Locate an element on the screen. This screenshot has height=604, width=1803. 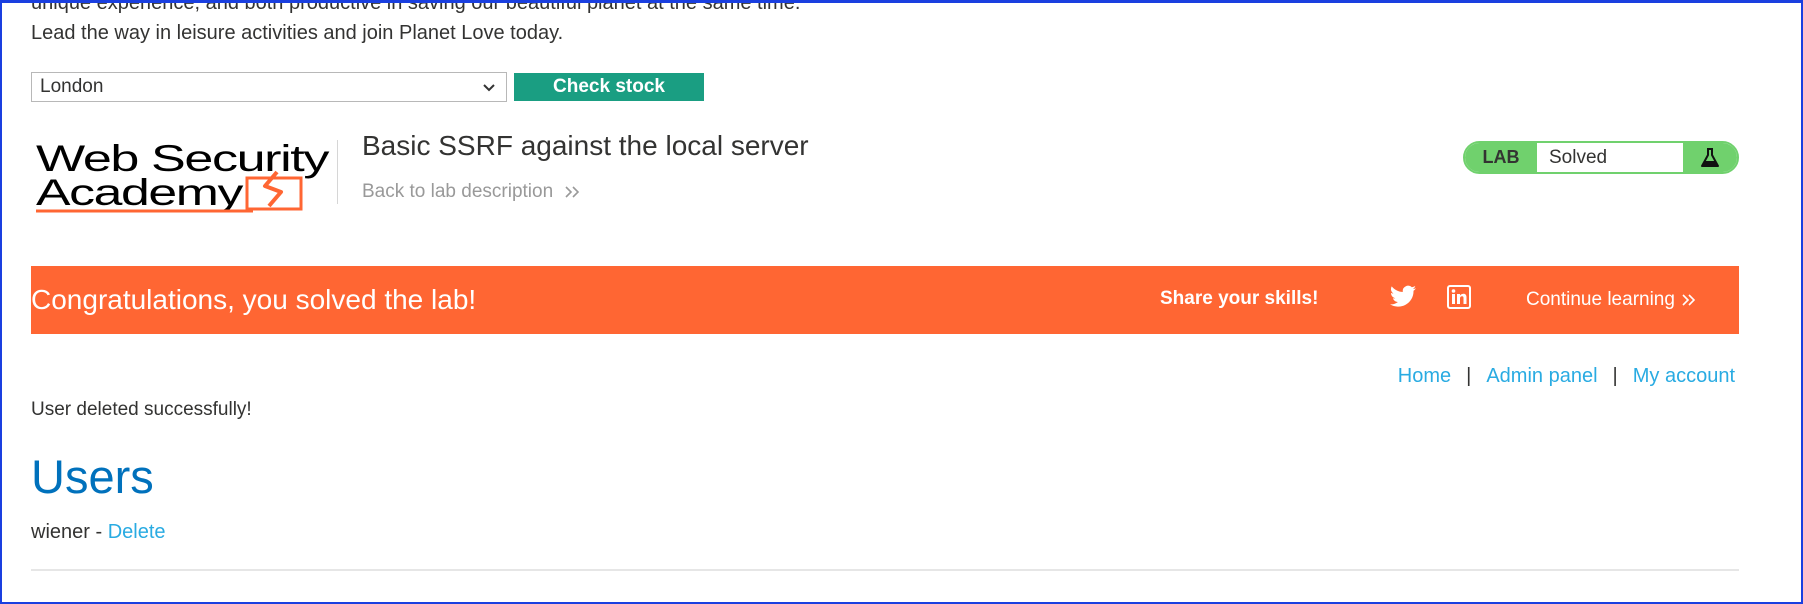
badge-status-text: Solved is located at coordinates (1578, 157).